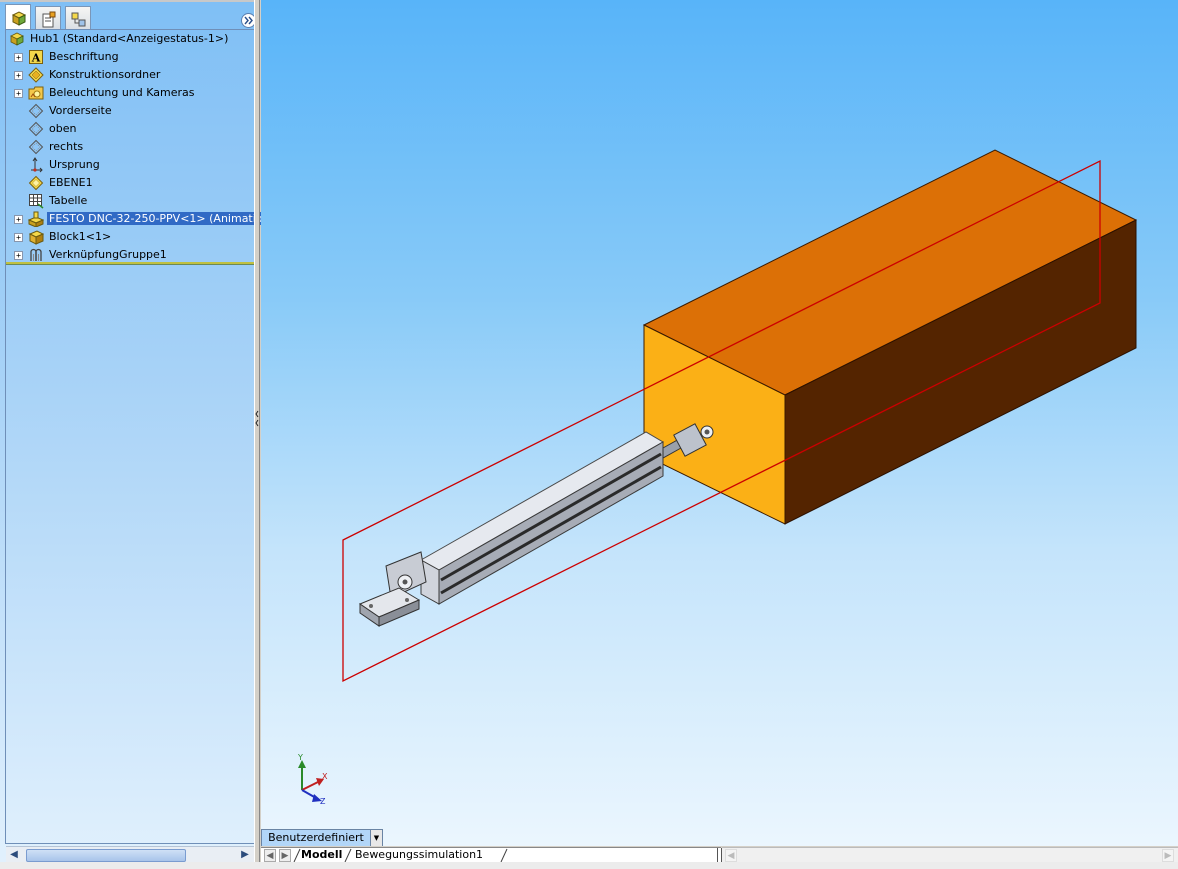  What do you see at coordinates (36, 201) in the screenshot?
I see `table-icon` at bounding box center [36, 201].